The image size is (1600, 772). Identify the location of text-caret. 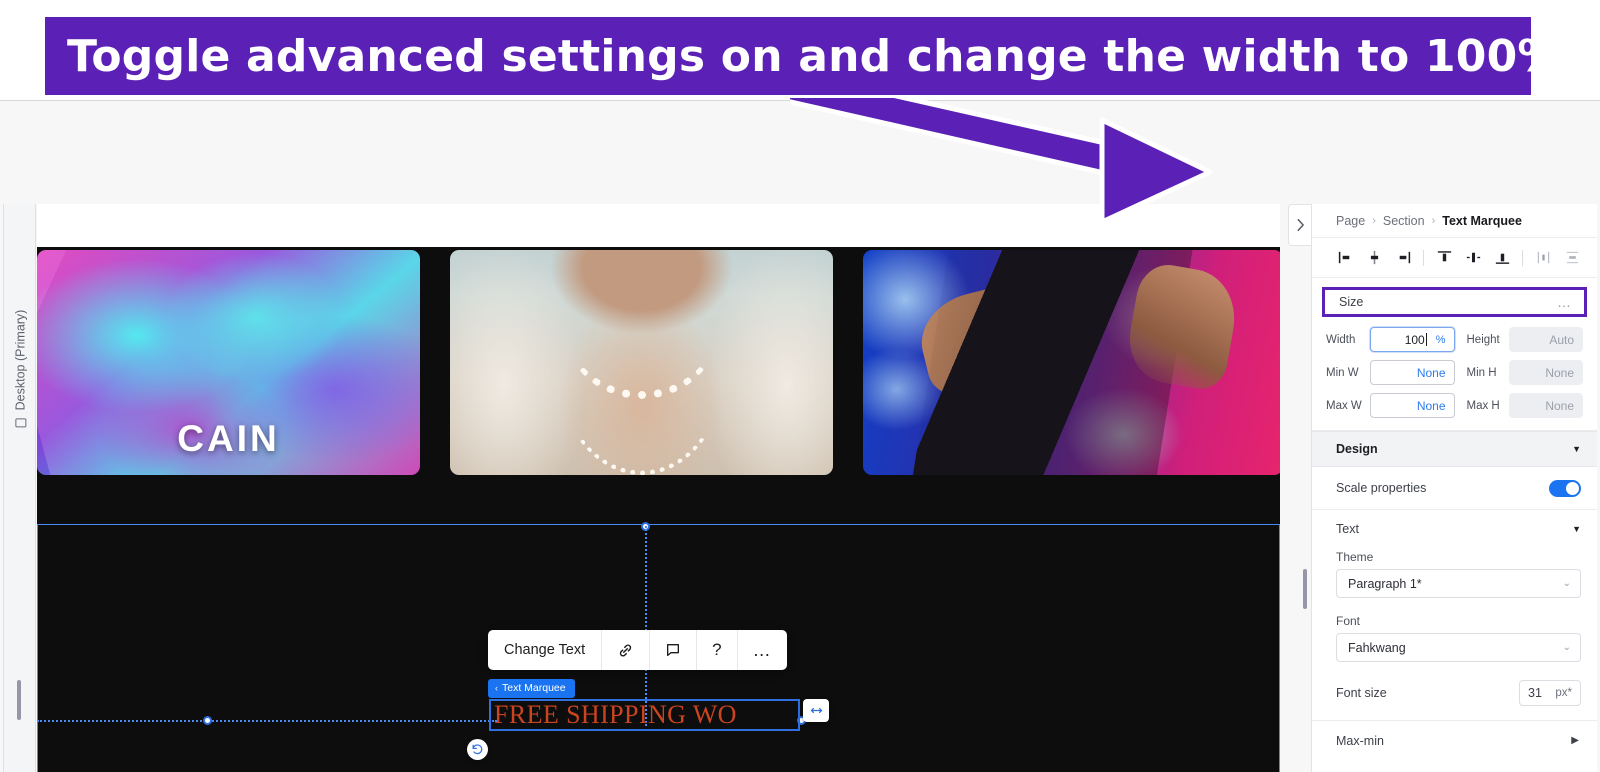
(1426, 339).